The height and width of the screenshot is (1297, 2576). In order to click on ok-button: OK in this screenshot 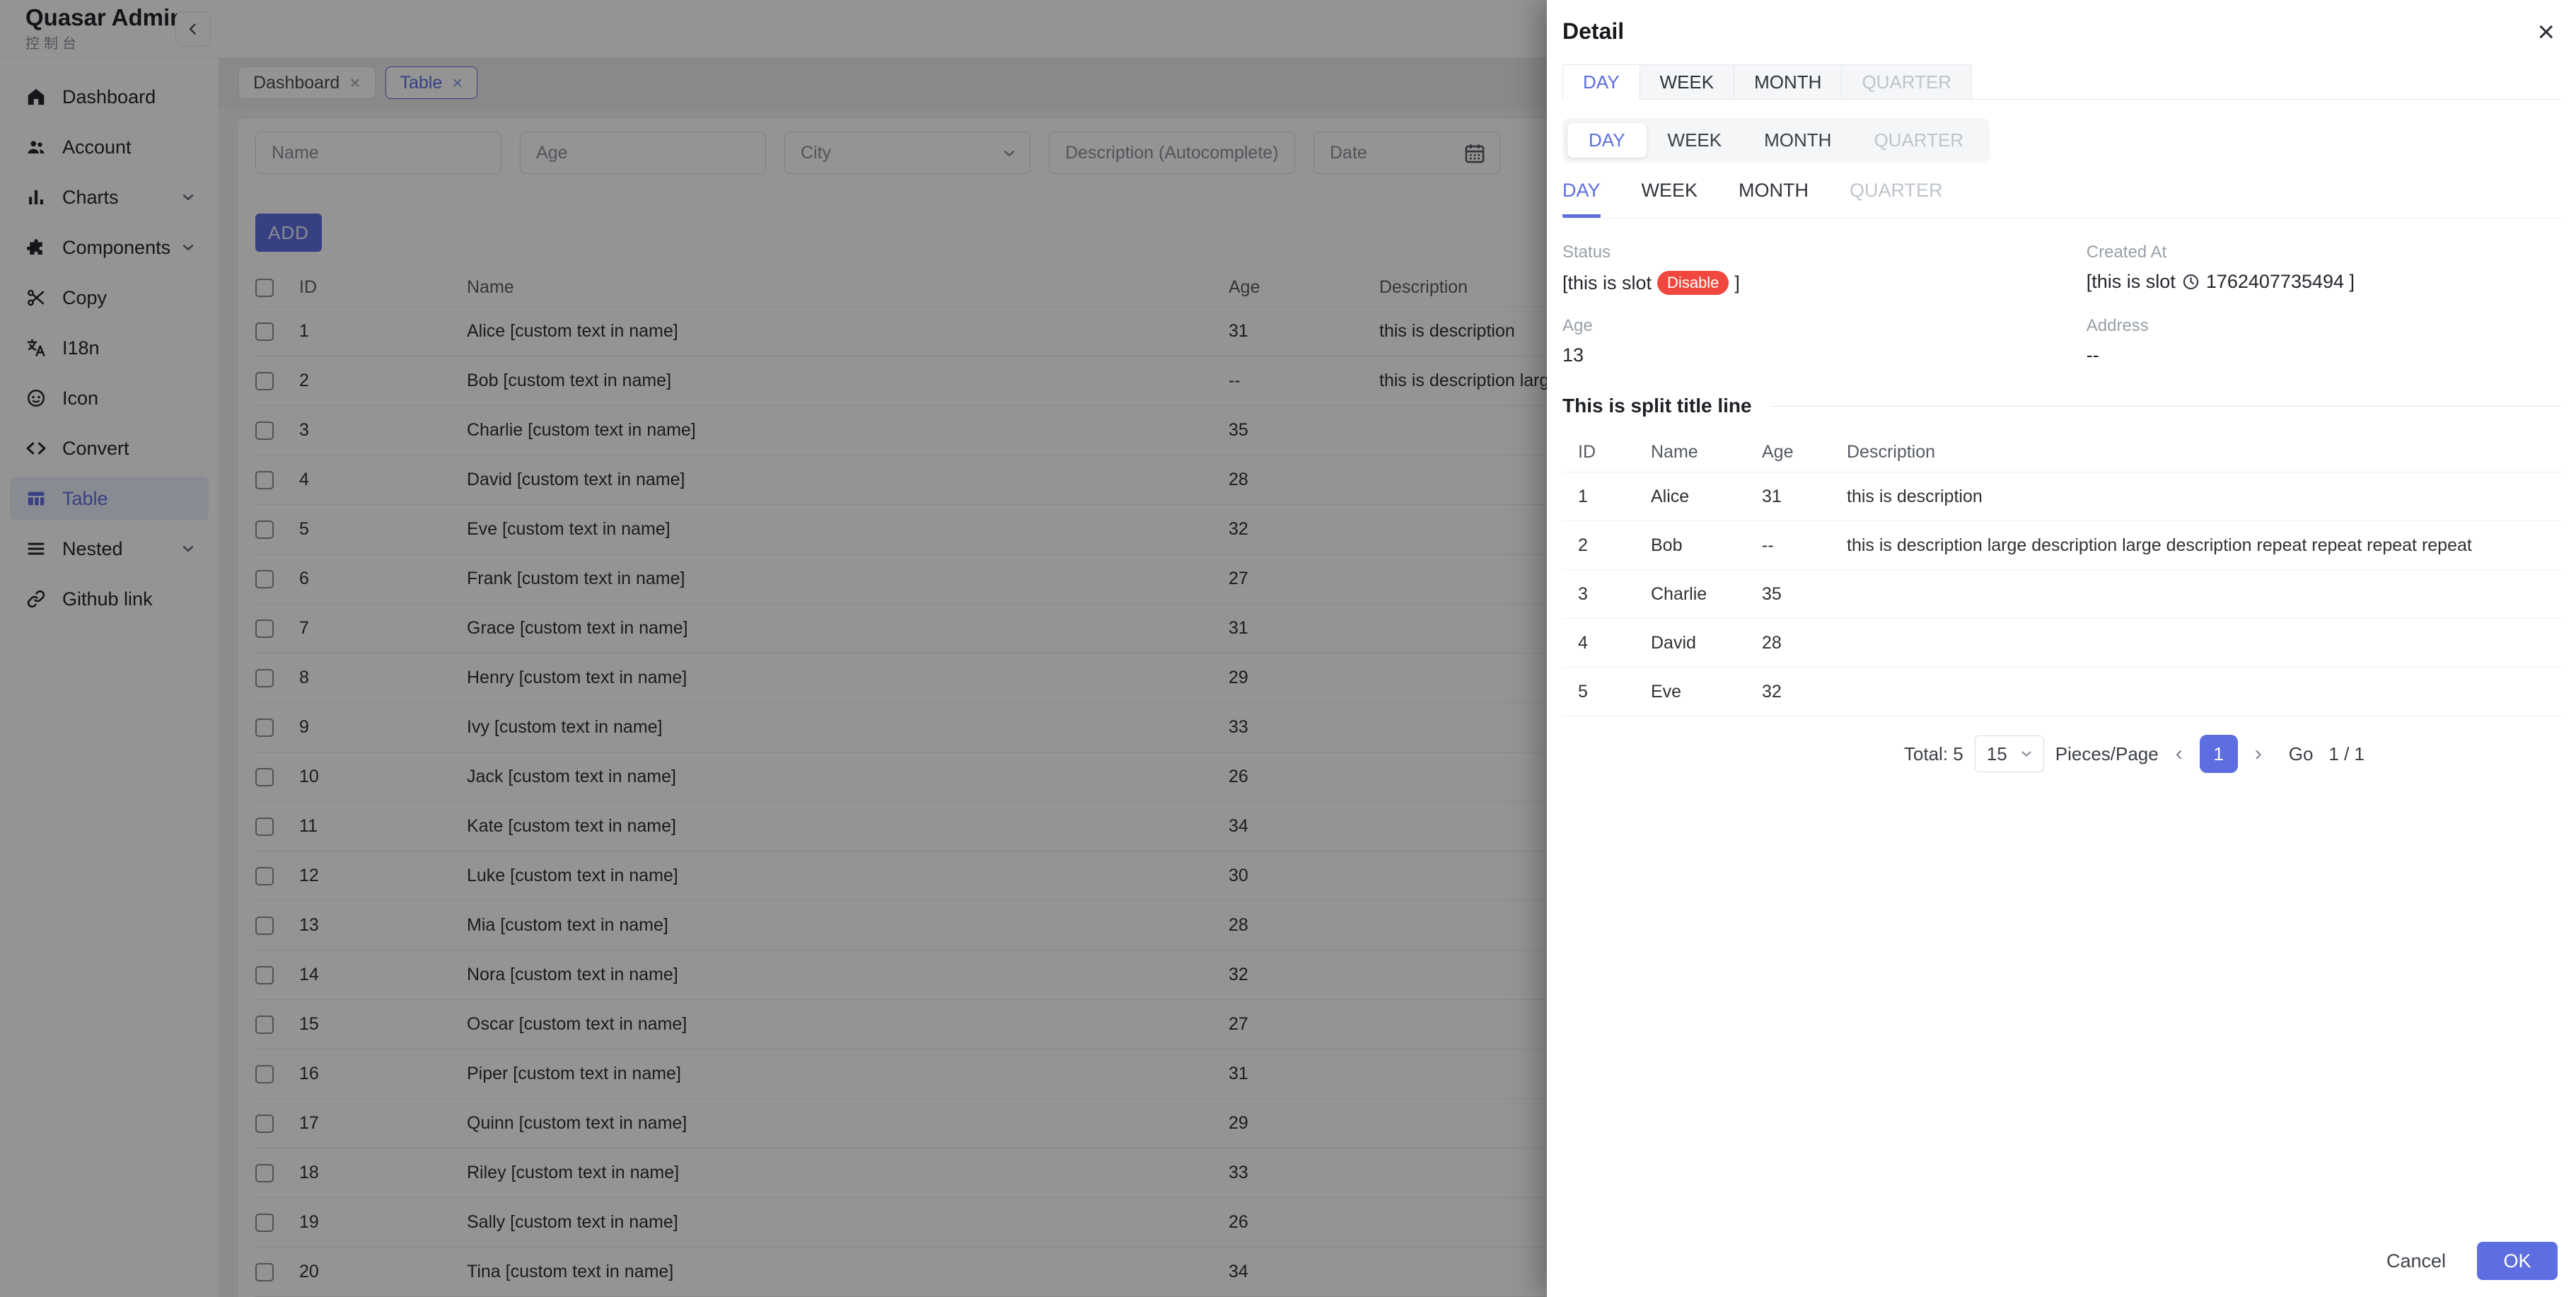, I will do `click(2517, 1261)`.